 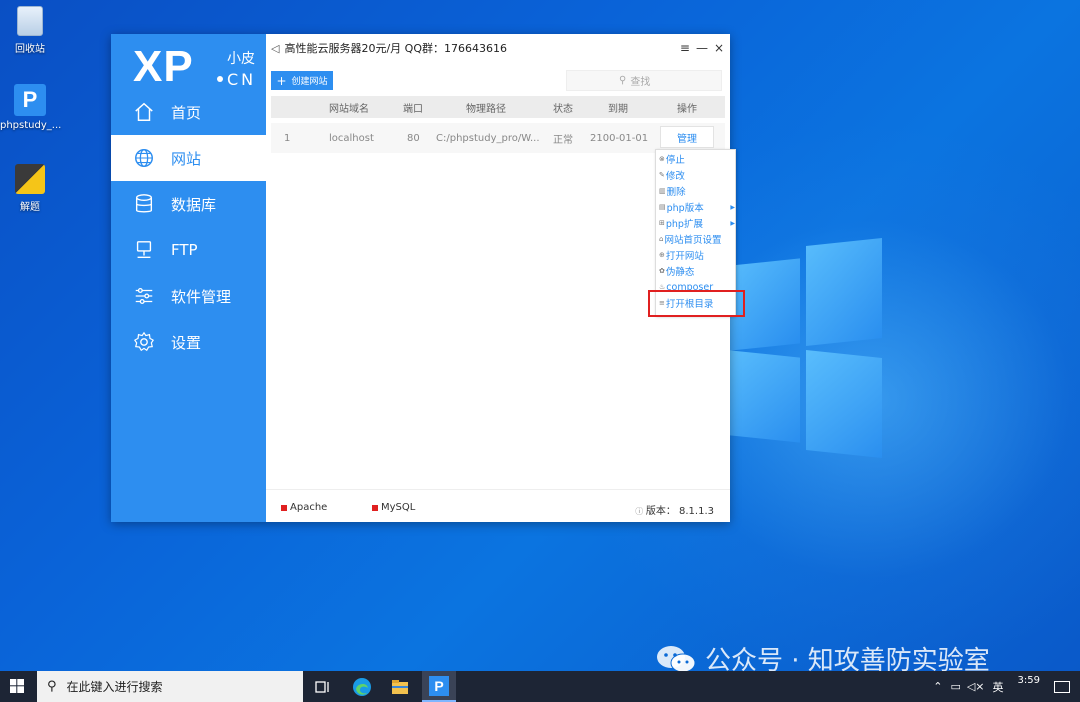 I want to click on phpstudy-shortcut-icon: P, so click(x=30, y=100).